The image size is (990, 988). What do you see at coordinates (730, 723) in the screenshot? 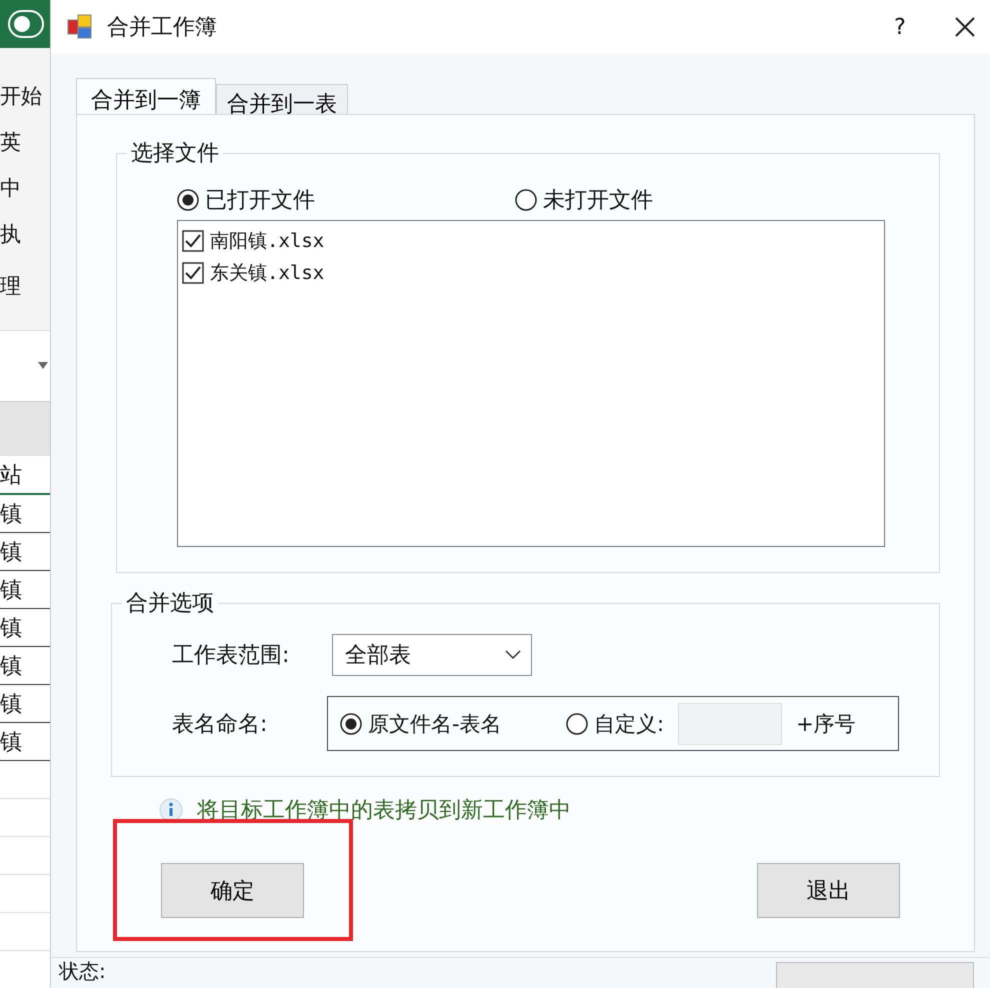
I see `custom-name-field` at bounding box center [730, 723].